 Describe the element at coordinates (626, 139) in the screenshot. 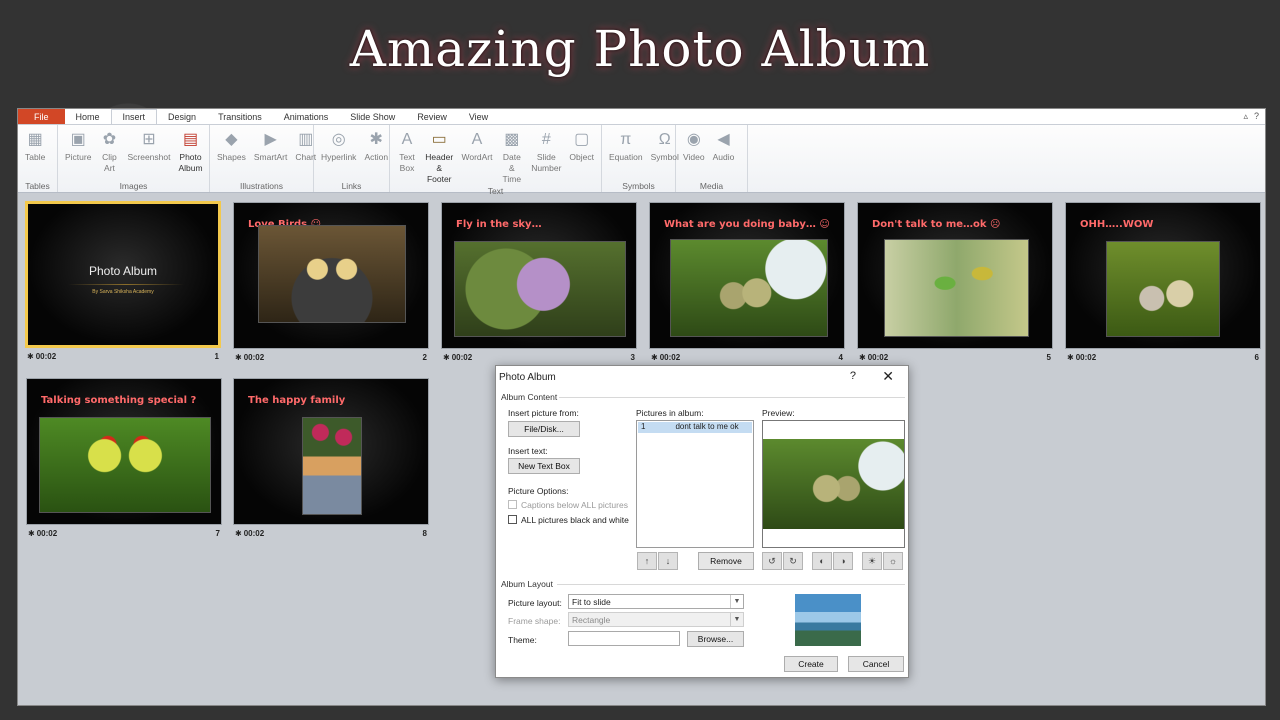

I see `pi-icon: π` at that location.